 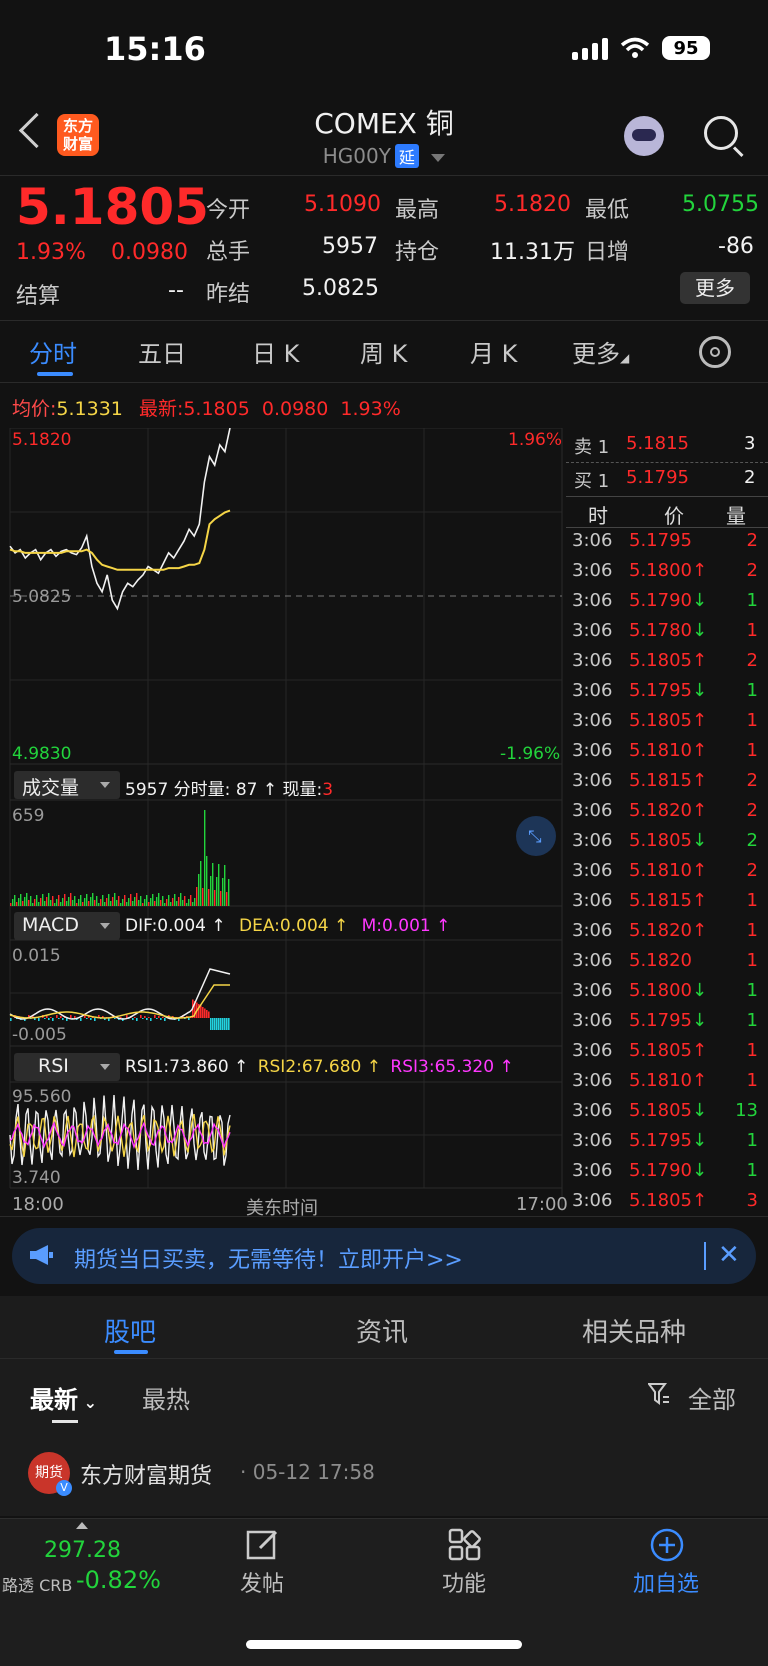 I want to click on verified-badge-icon: V, so click(x=64, y=1488).